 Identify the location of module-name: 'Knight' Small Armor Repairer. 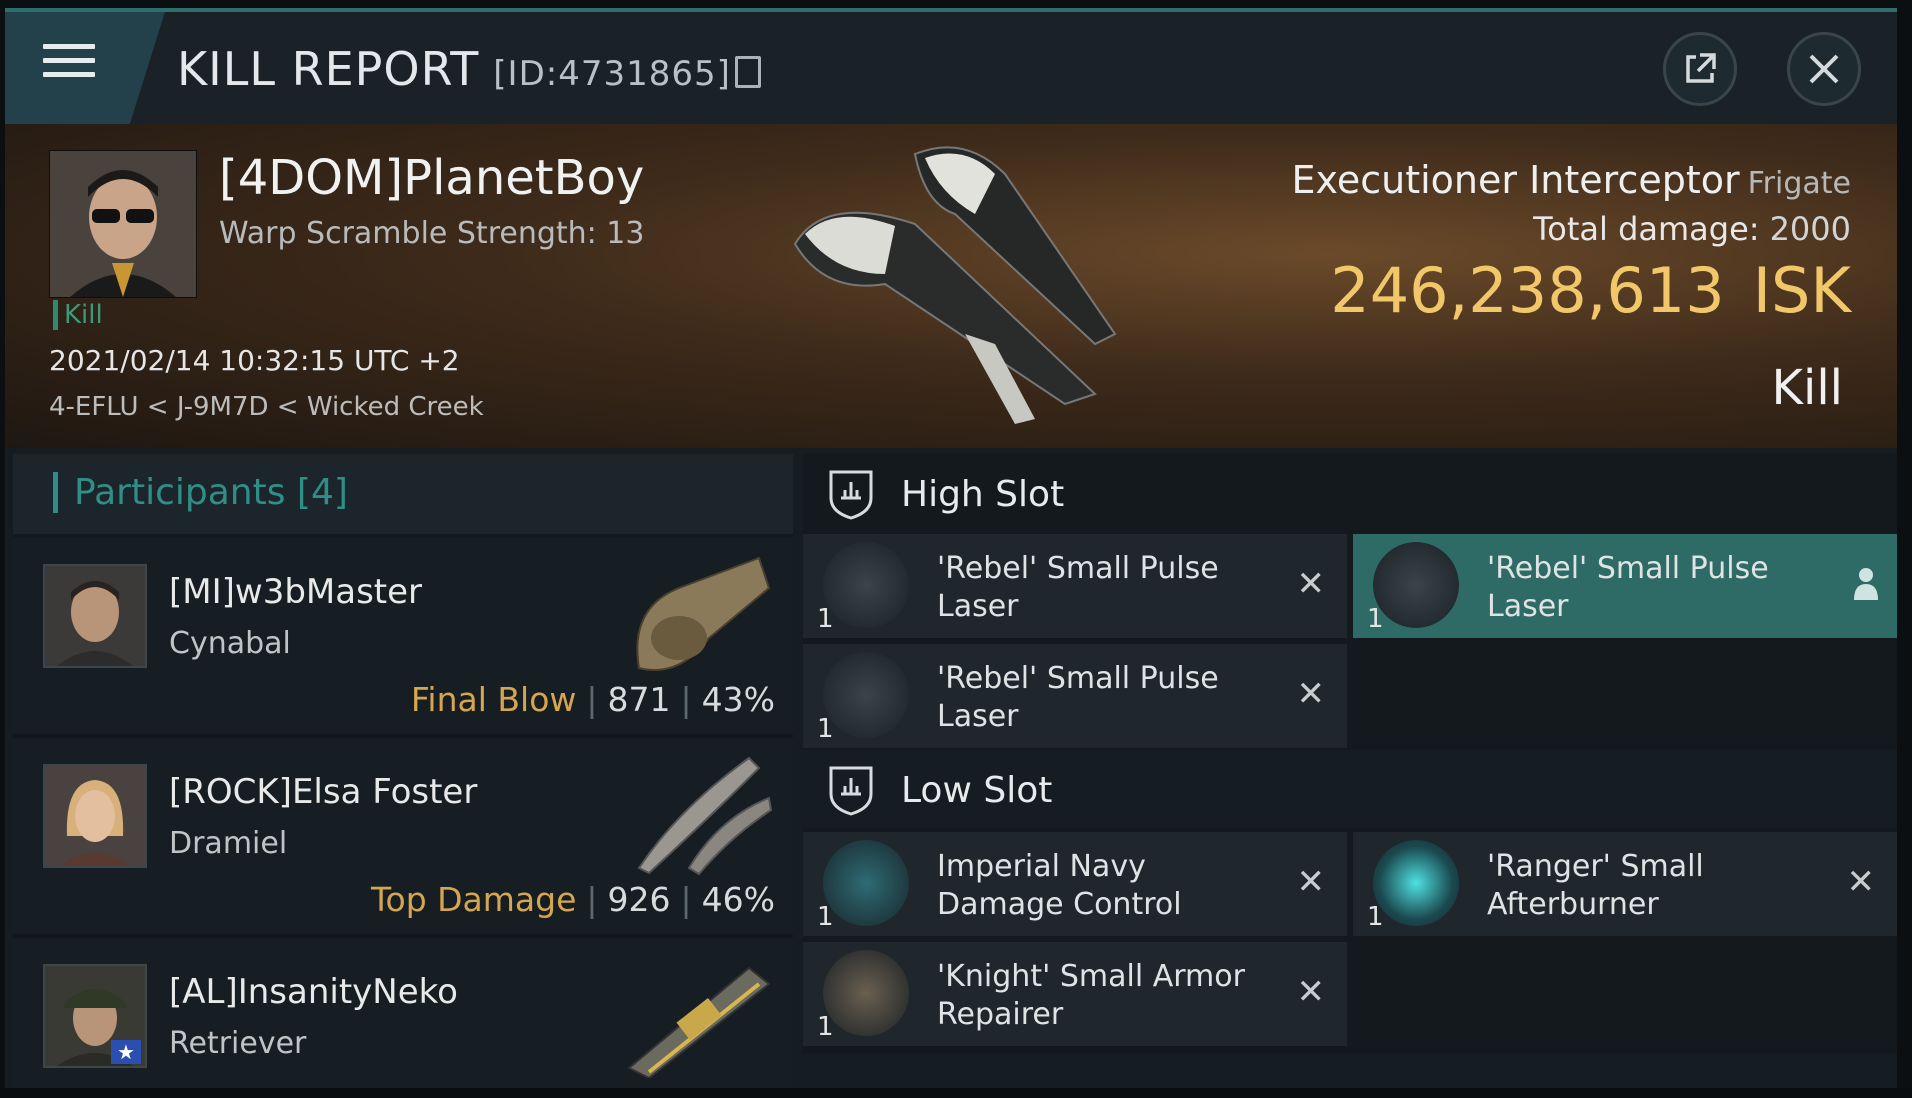
(1091, 995).